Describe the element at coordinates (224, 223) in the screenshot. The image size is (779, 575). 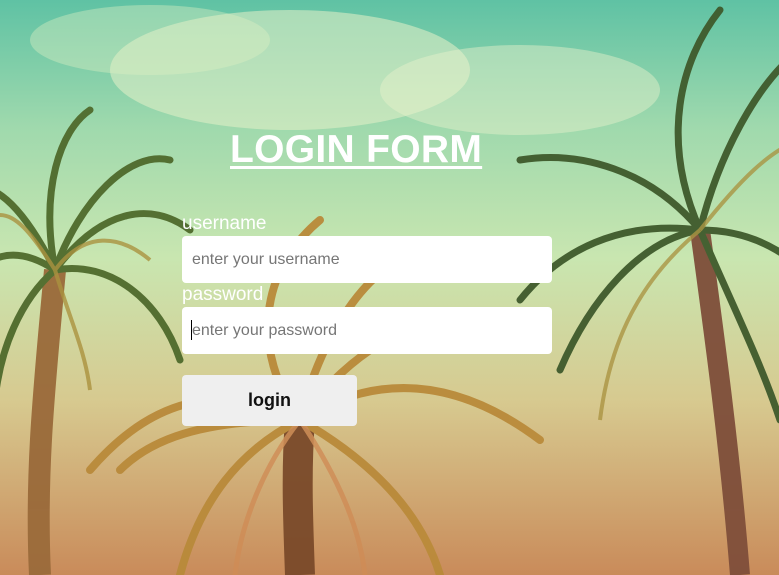
I see `username-label: username` at that location.